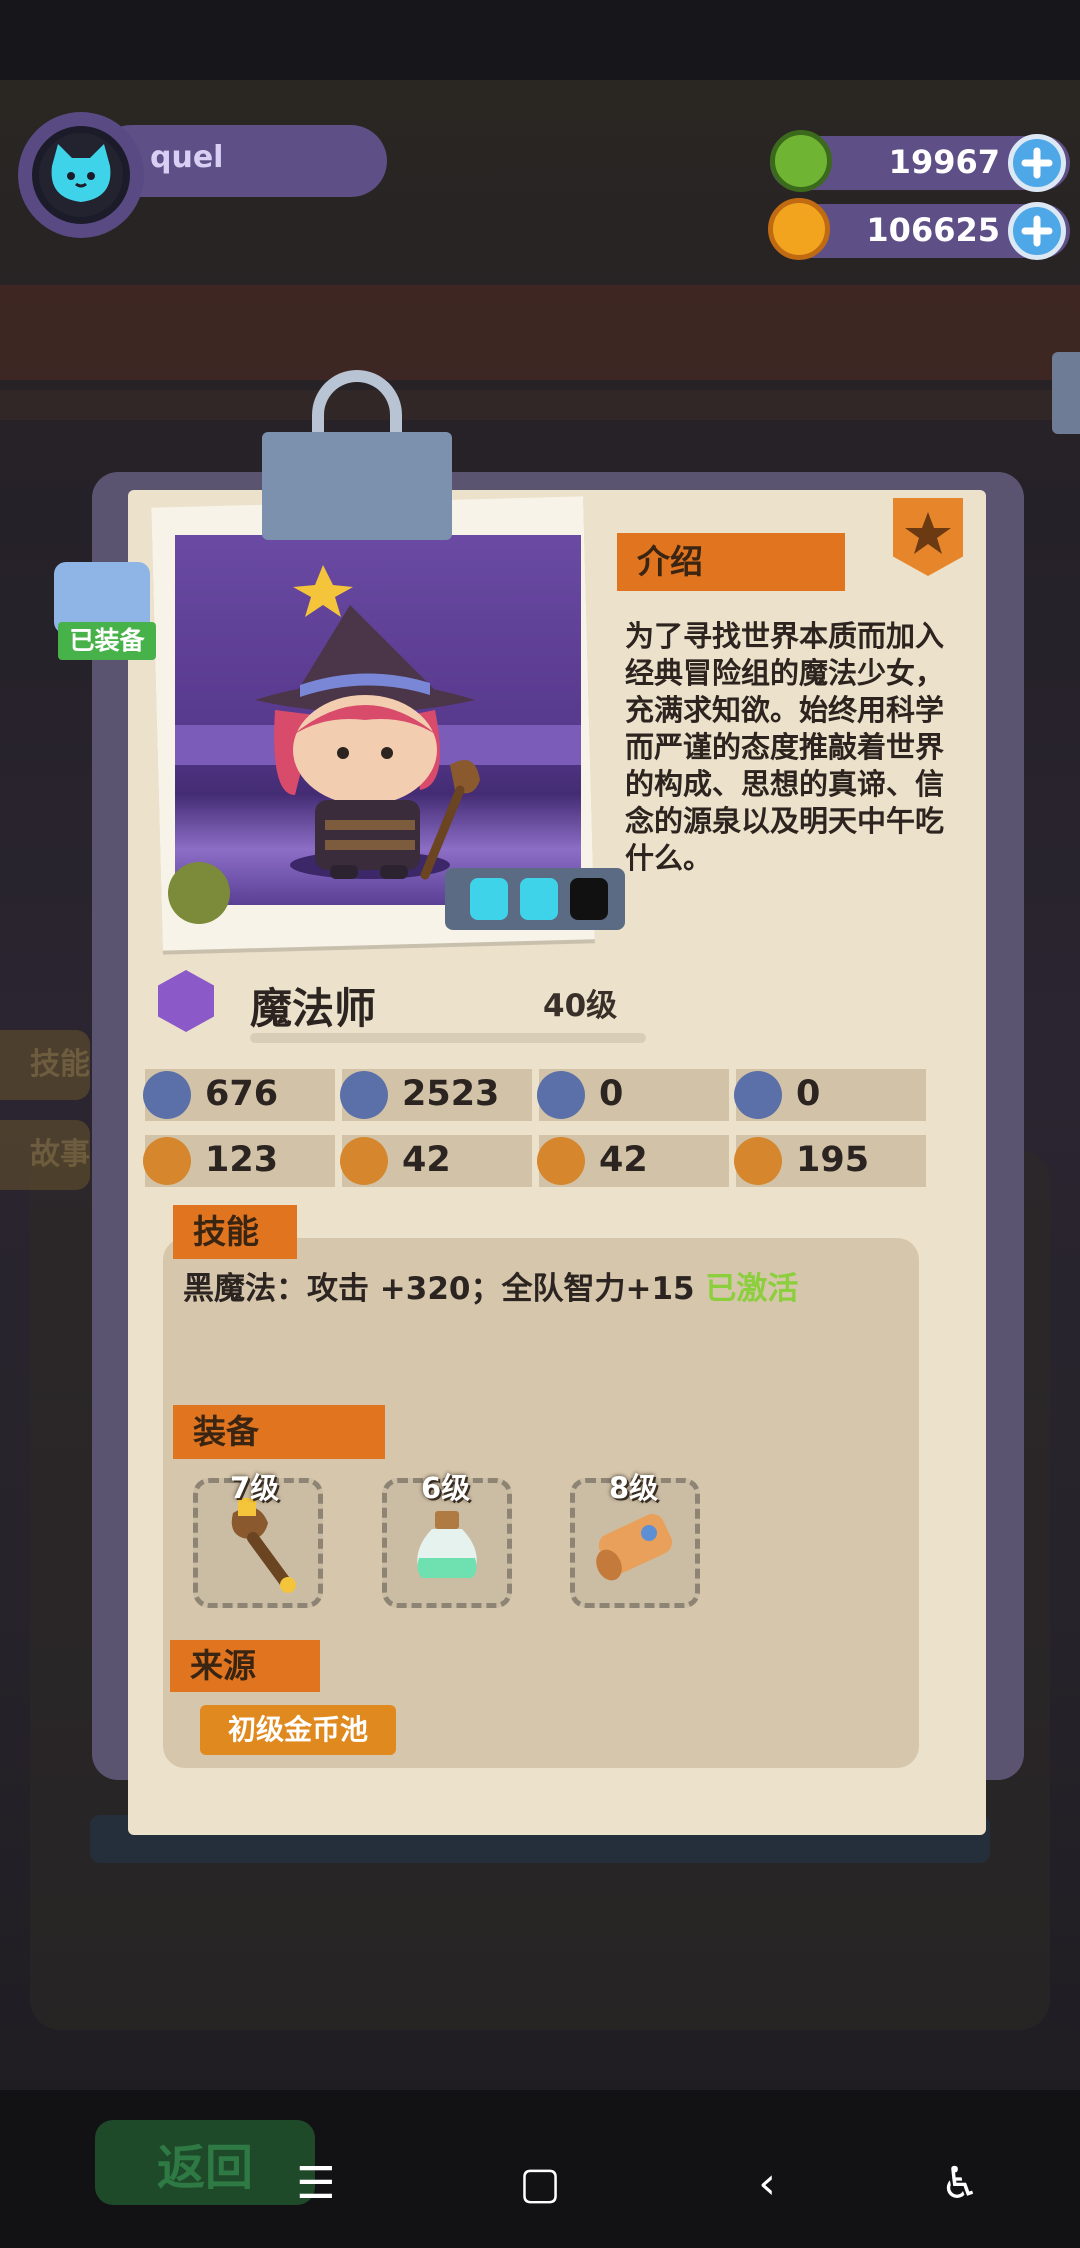 The image size is (1080, 2248). What do you see at coordinates (167, 1095) in the screenshot?
I see `shield-heart-icon` at bounding box center [167, 1095].